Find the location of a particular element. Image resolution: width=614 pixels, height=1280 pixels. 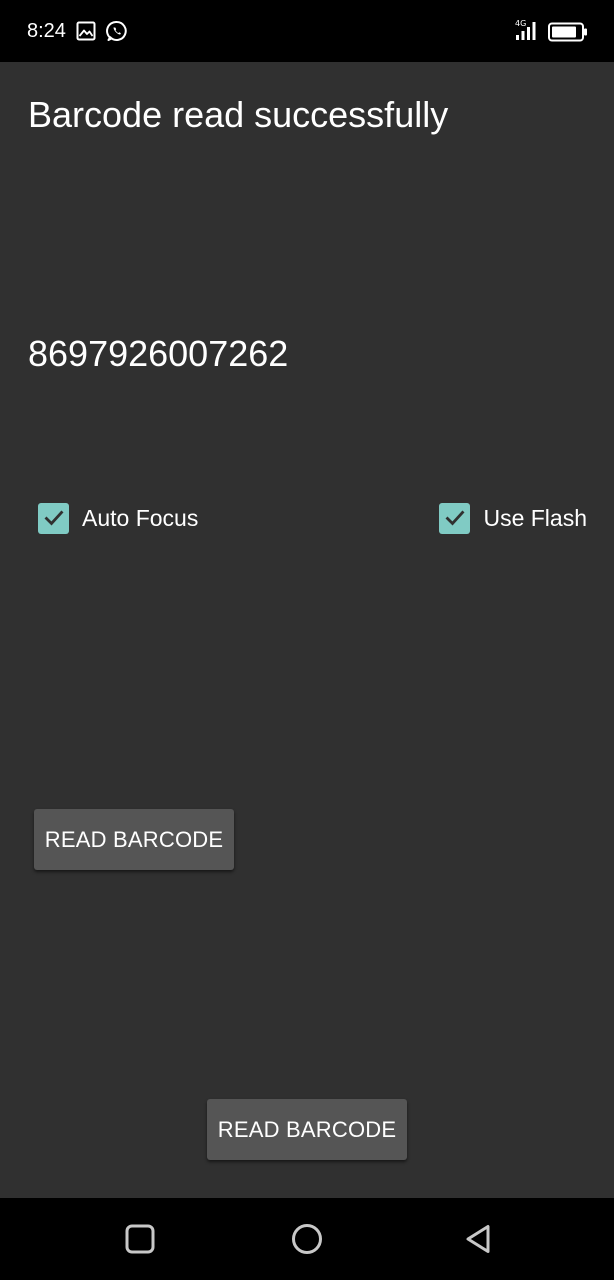

auto-focus-checkbox: Auto Focus is located at coordinates (118, 518).